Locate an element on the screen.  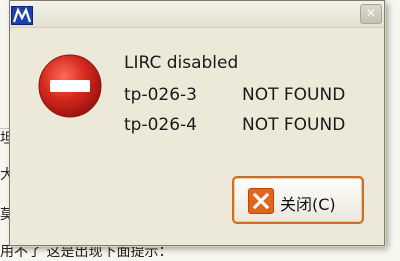
close-button: 关闭(C) is located at coordinates (298, 200).